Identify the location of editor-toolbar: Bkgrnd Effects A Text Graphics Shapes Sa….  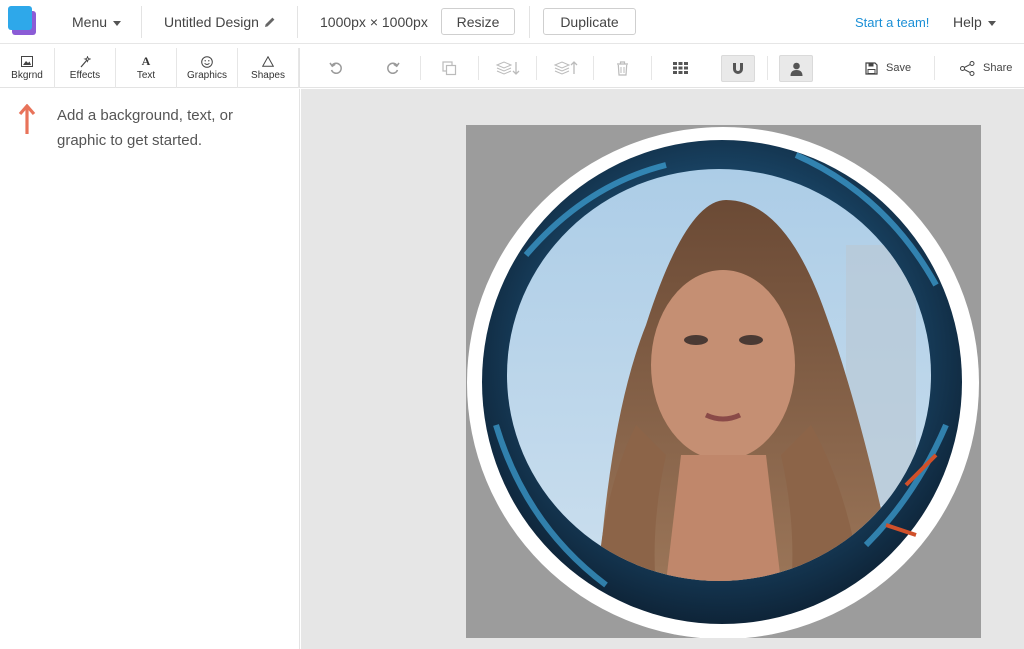
(512, 68).